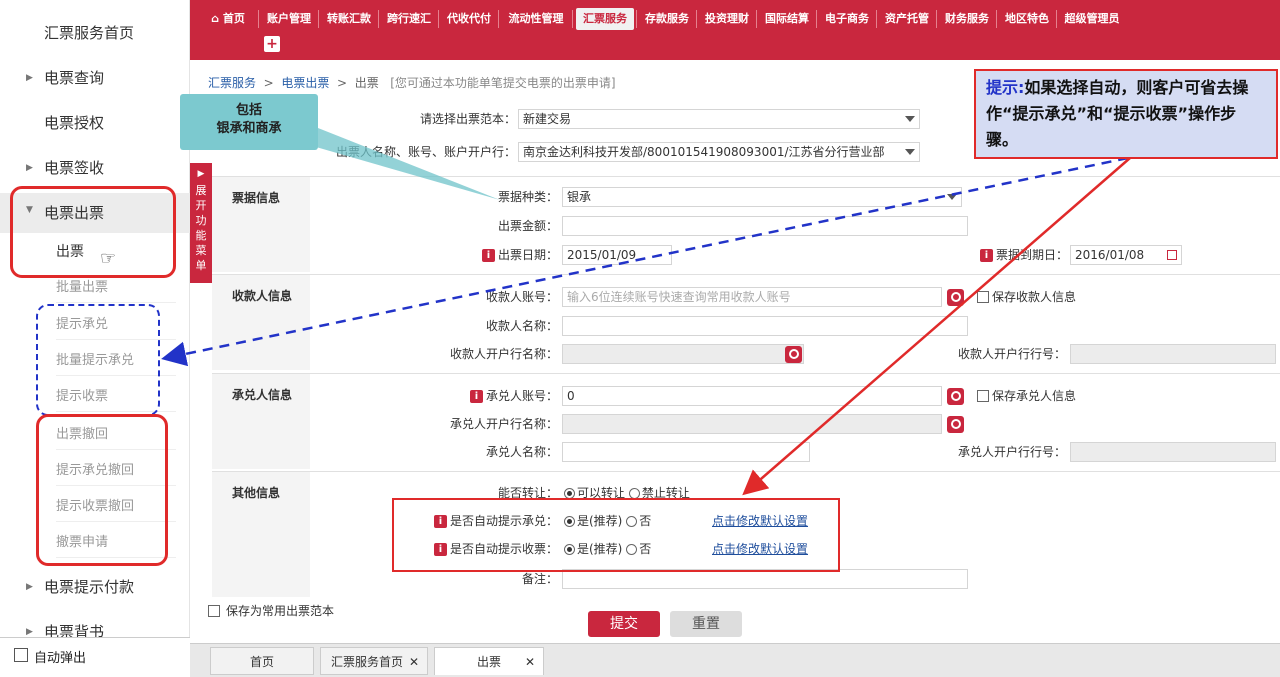  I want to click on nav-item-2: 转账汇款, so click(349, 19).